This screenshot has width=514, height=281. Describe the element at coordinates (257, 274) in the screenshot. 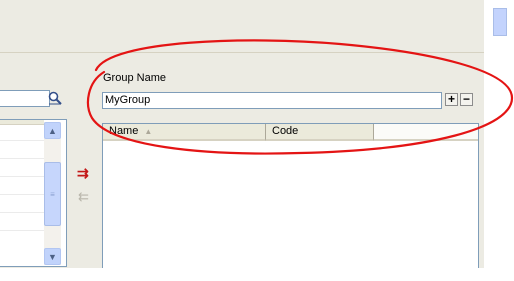

I see `bottom-margin` at that location.